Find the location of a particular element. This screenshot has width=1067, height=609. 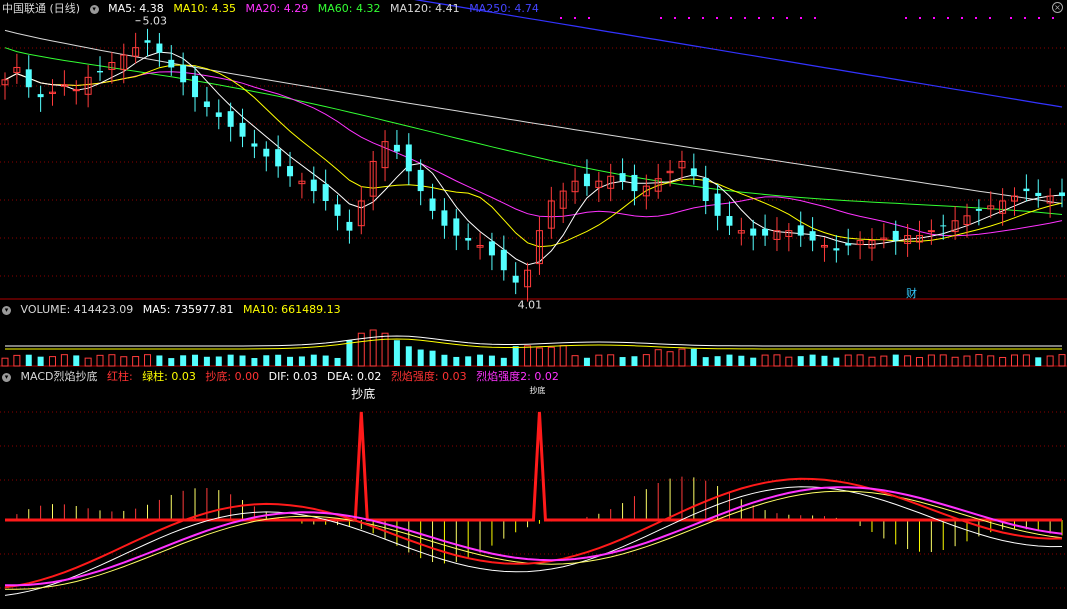

macd-name: MACD烈焰抄底 is located at coordinates (59, 376).